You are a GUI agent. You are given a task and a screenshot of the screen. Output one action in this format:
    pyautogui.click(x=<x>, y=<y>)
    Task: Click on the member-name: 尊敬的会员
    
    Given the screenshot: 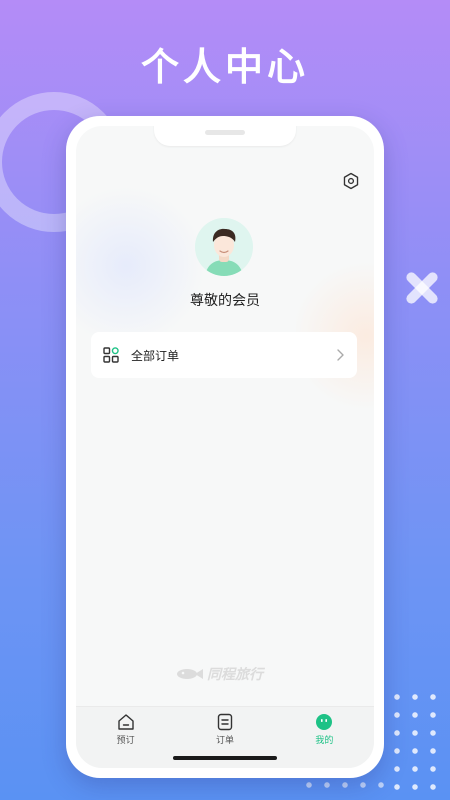 What is the action you would take?
    pyautogui.click(x=225, y=301)
    